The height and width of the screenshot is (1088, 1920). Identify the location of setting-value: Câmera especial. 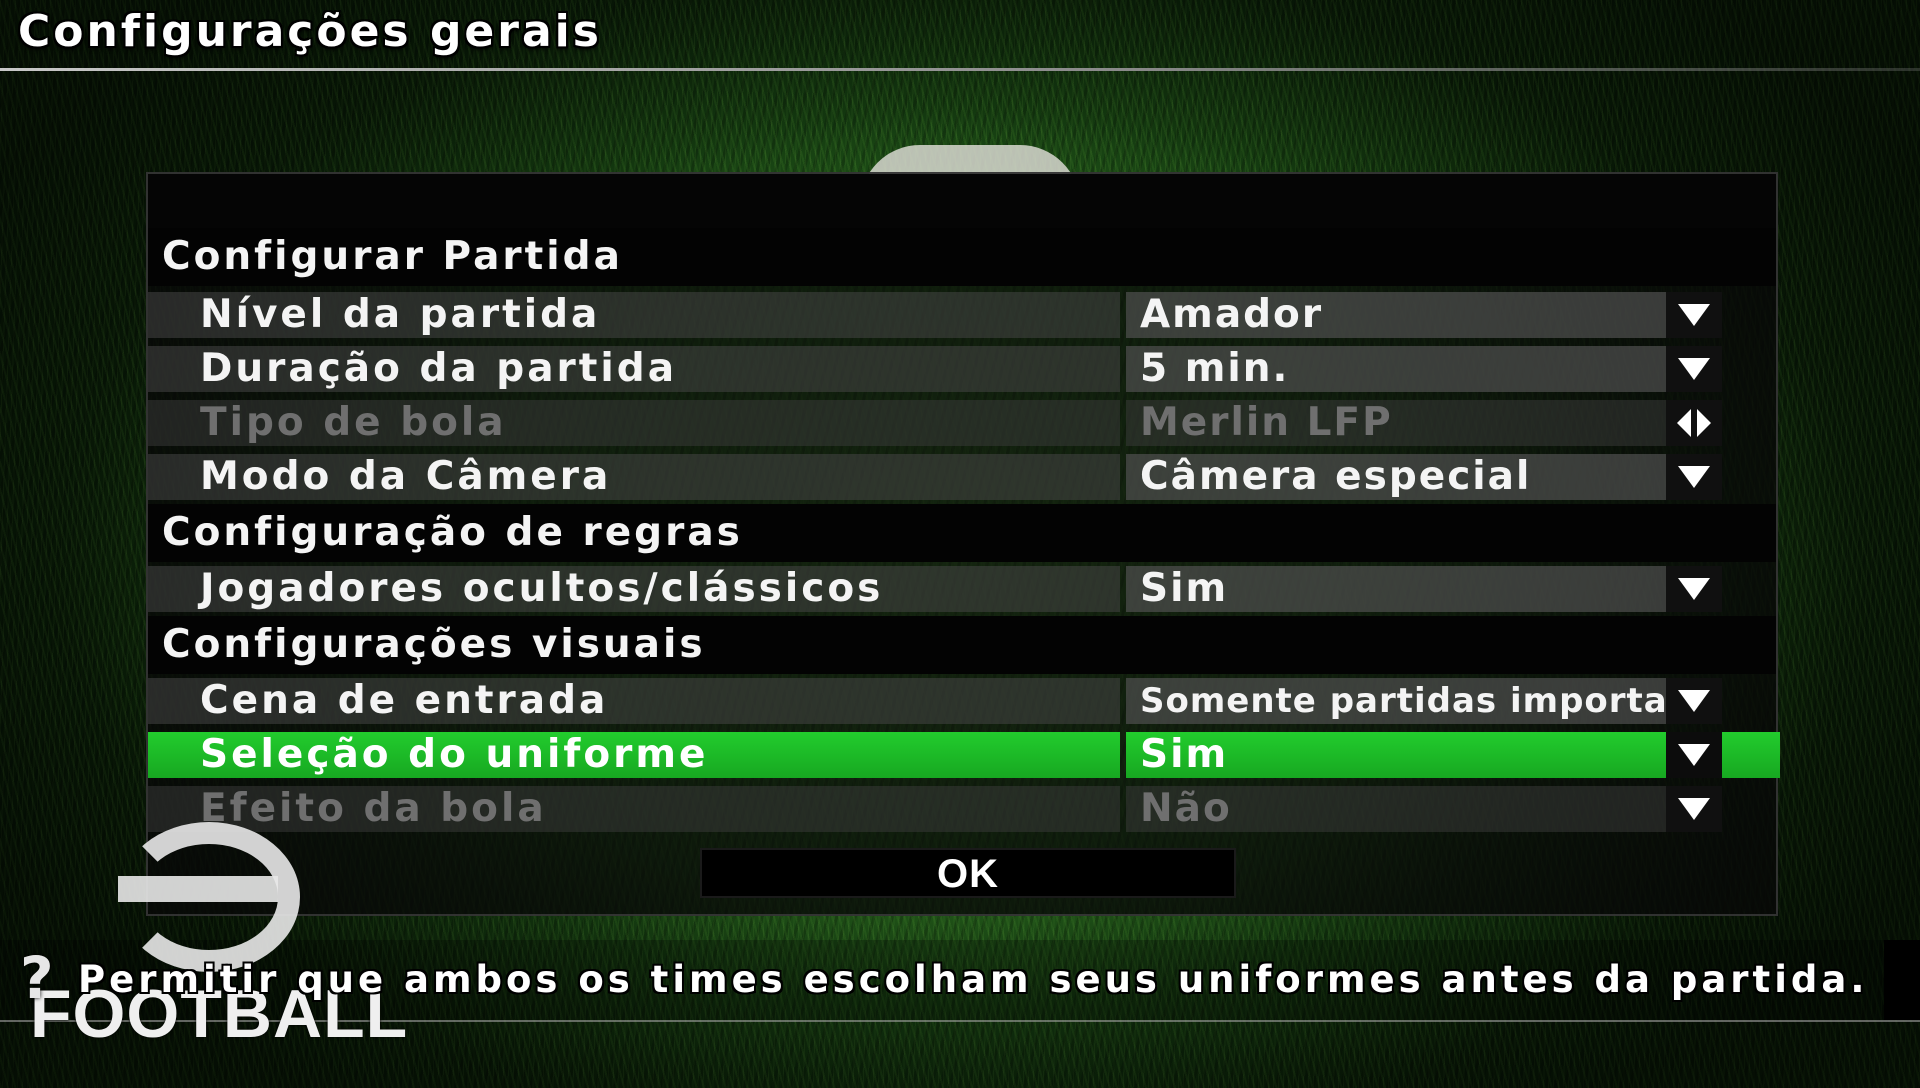
(1396, 477).